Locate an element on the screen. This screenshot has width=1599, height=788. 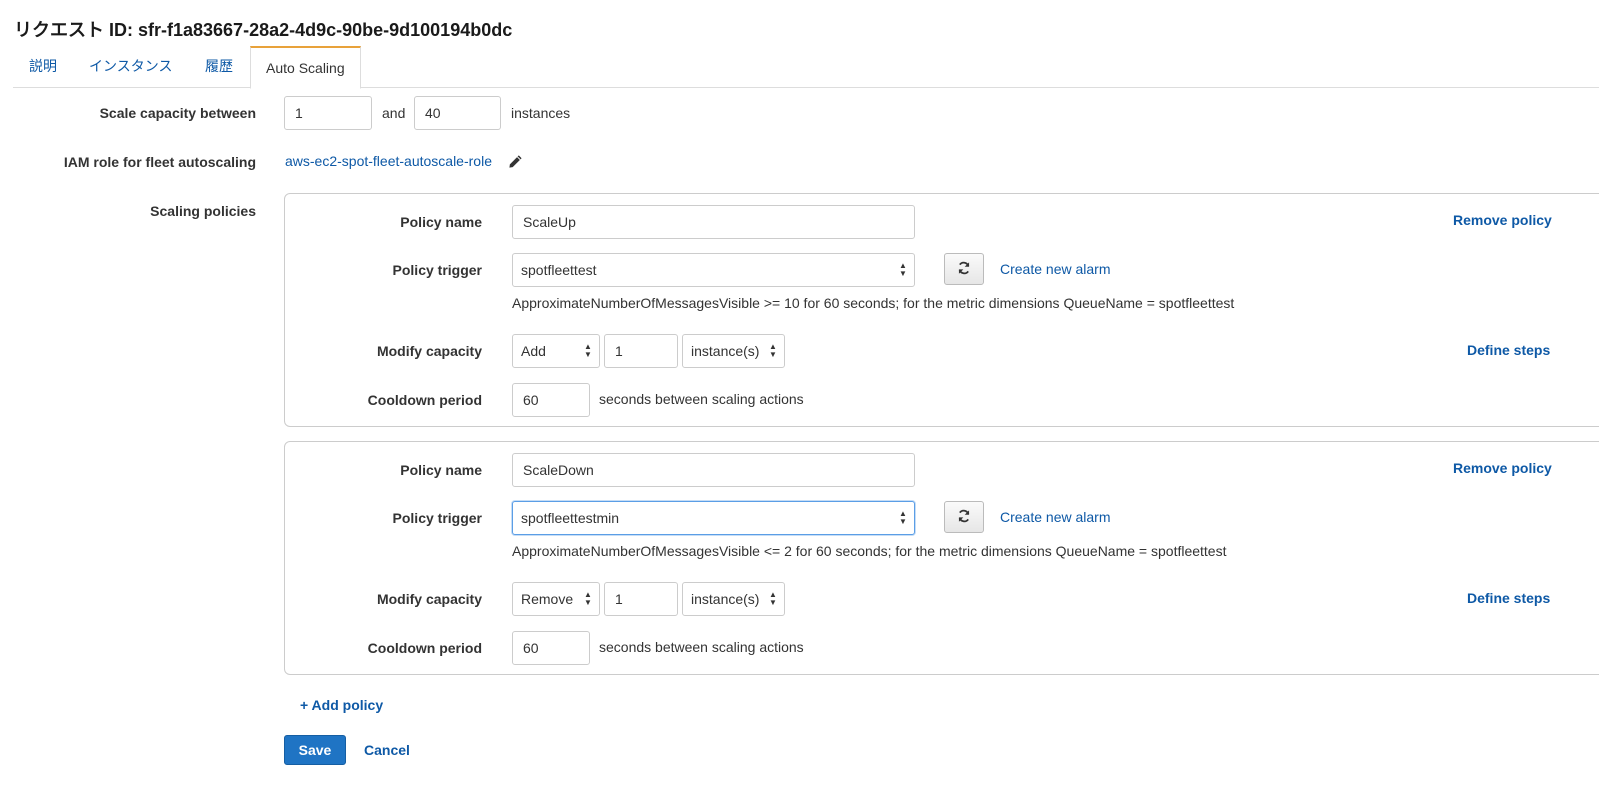
tab-history: 履歴 is located at coordinates (219, 67).